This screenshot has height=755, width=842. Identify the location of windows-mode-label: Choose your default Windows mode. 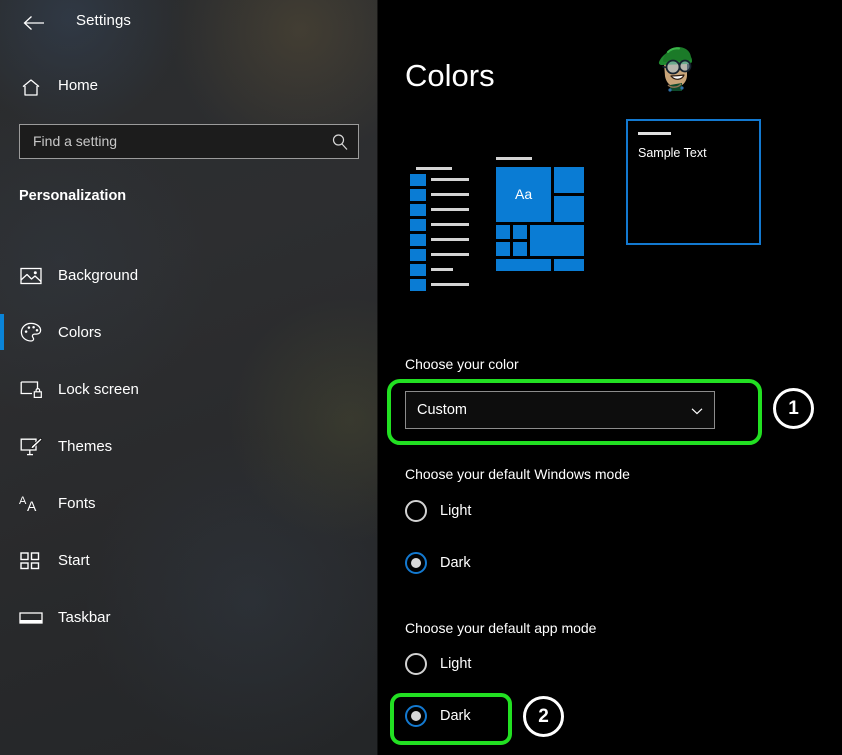
(517, 474).